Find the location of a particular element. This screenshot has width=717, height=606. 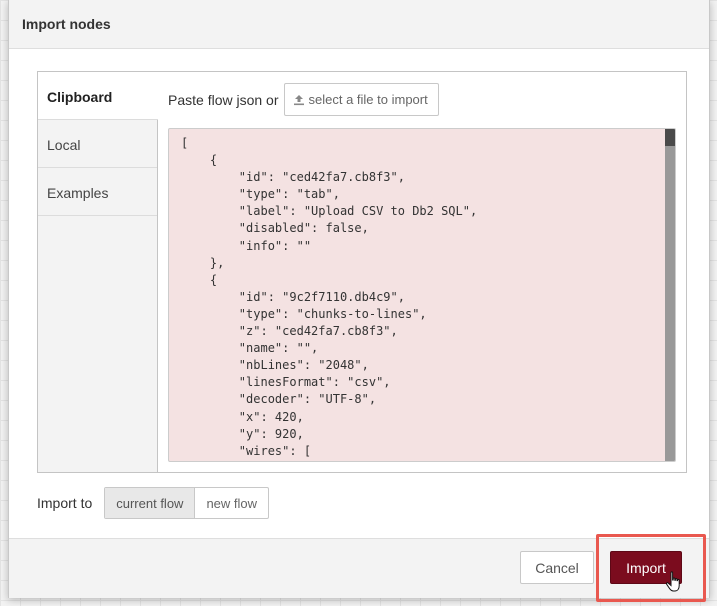

dialog-title: Import nodes is located at coordinates (359, 24).